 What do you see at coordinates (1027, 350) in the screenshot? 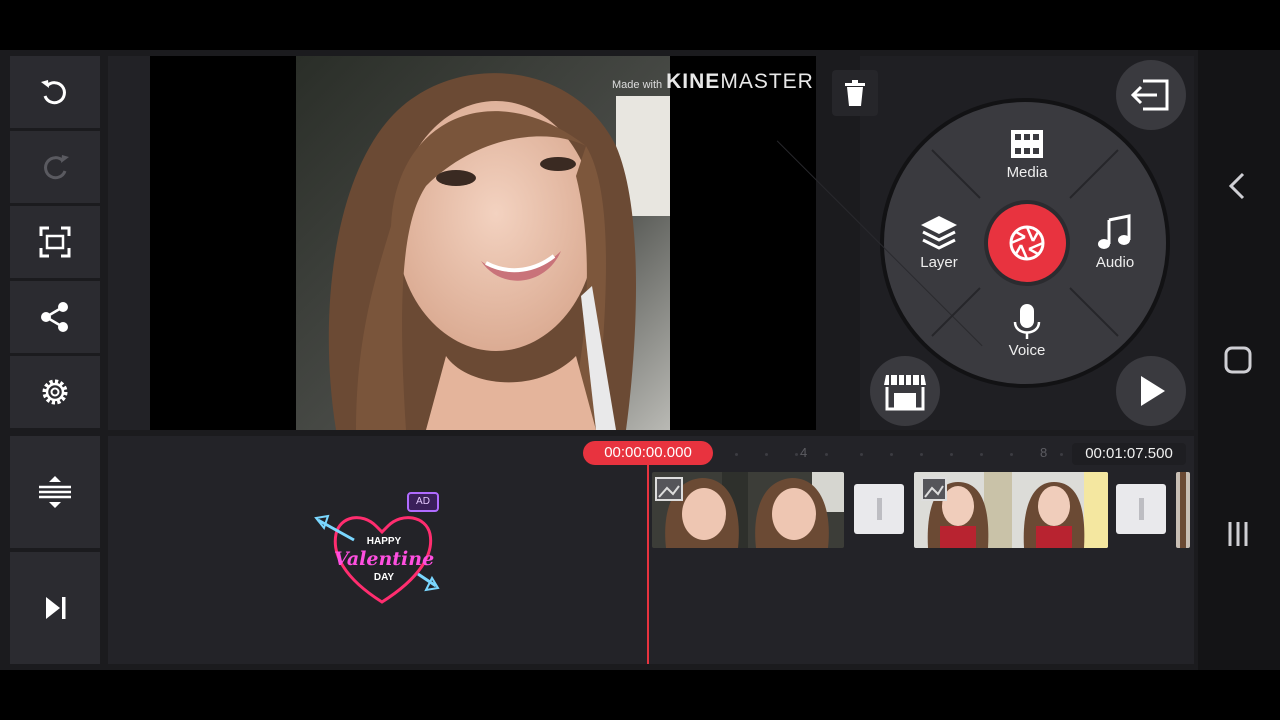
I see `voice-label: Voice` at bounding box center [1027, 350].